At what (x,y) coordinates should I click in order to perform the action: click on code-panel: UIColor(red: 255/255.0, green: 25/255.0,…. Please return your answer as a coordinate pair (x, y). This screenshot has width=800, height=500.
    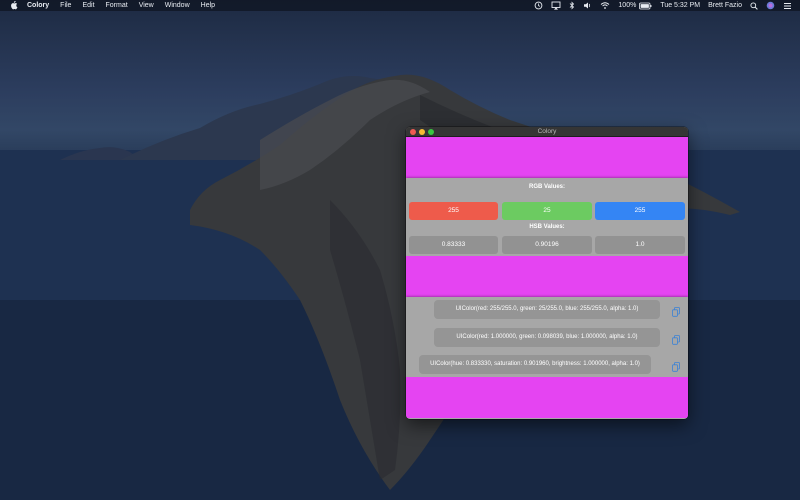
    Looking at the image, I should click on (547, 337).